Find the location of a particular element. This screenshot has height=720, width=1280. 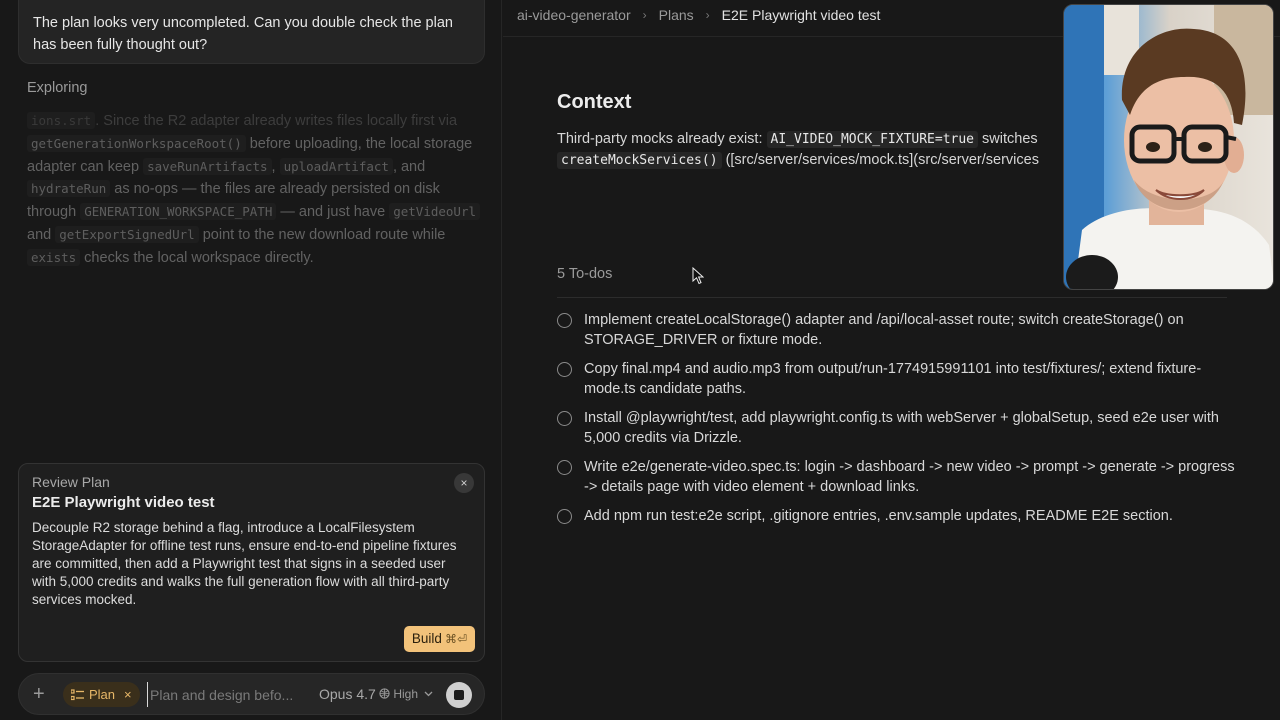

exploring-status: Exploring is located at coordinates (57, 88).